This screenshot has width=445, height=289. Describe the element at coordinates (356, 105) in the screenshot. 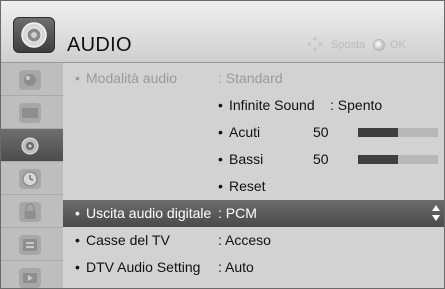

I see `option-value: : Spento` at that location.